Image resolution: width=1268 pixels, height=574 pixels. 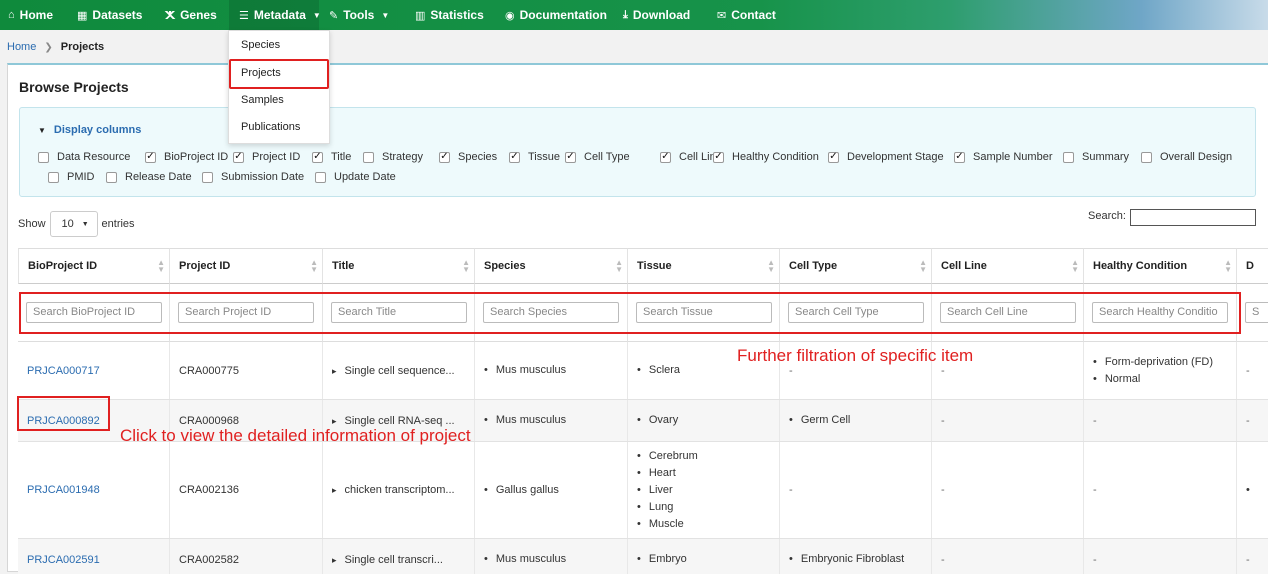 I want to click on cell-cell-type: Germ Cell, so click(x=856, y=420).